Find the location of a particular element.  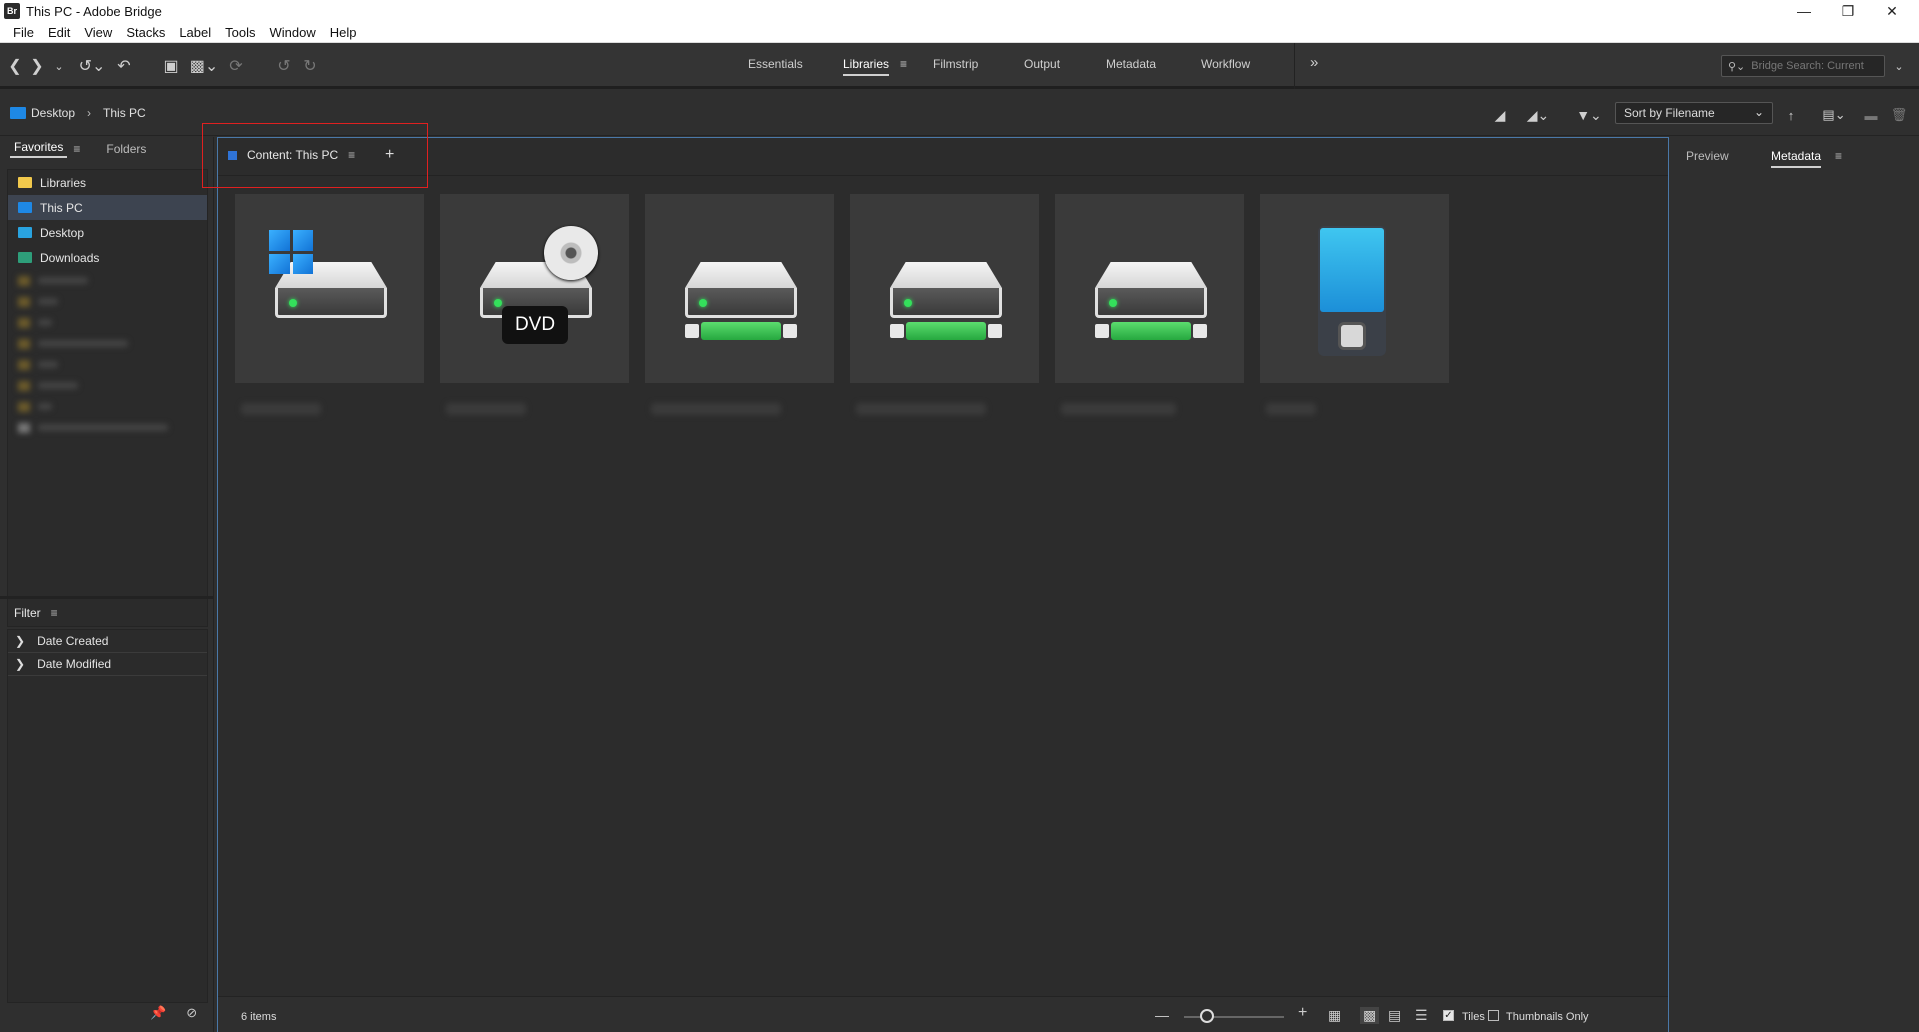

workspace-workflow: Workflow is located at coordinates (1225, 64).